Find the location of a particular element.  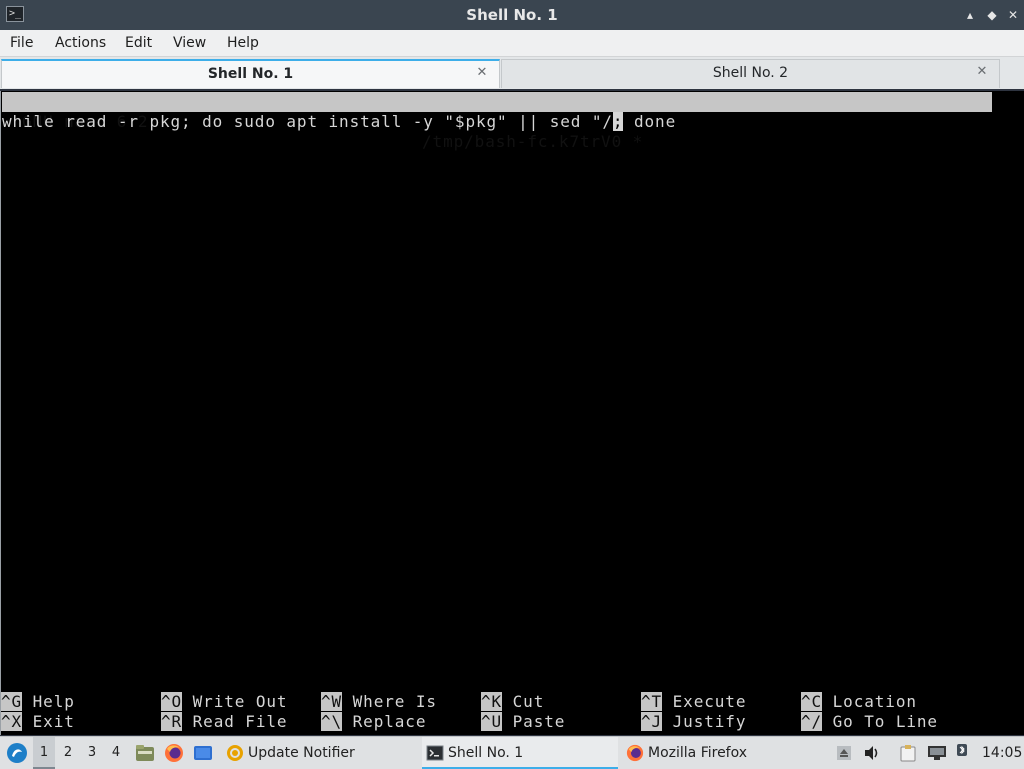

shortcut-exit: ^X Exit is located at coordinates (38, 722).